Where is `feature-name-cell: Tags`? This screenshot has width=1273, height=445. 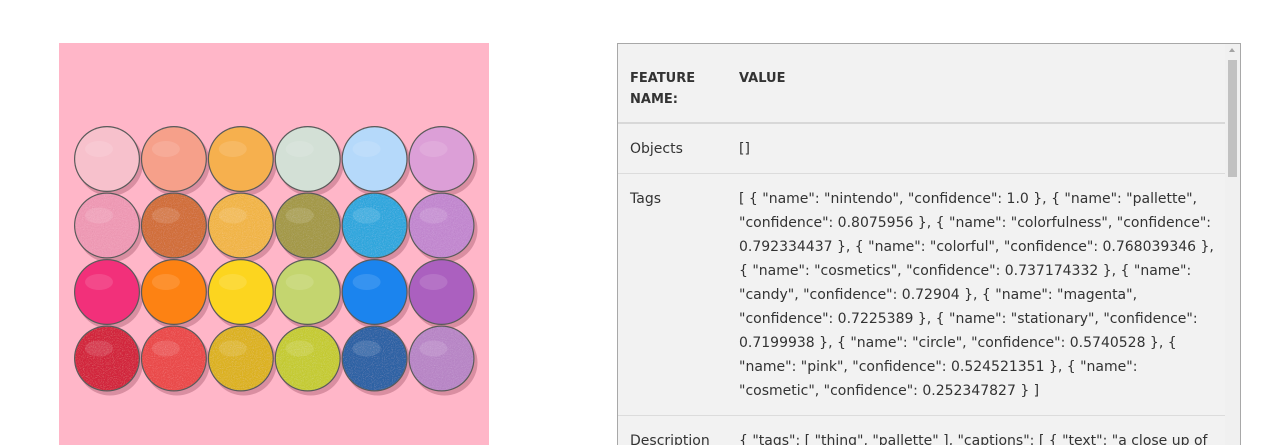
feature-name-cell: Tags is located at coordinates (672, 294).